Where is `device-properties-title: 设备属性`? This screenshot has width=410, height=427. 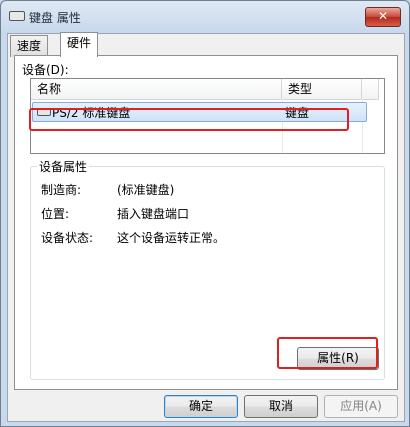 device-properties-title: 设备属性 is located at coordinates (63, 166).